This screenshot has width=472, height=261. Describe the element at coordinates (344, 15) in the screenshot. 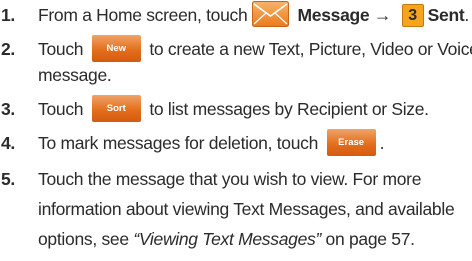

I see `menu-path-message: Message →` at that location.